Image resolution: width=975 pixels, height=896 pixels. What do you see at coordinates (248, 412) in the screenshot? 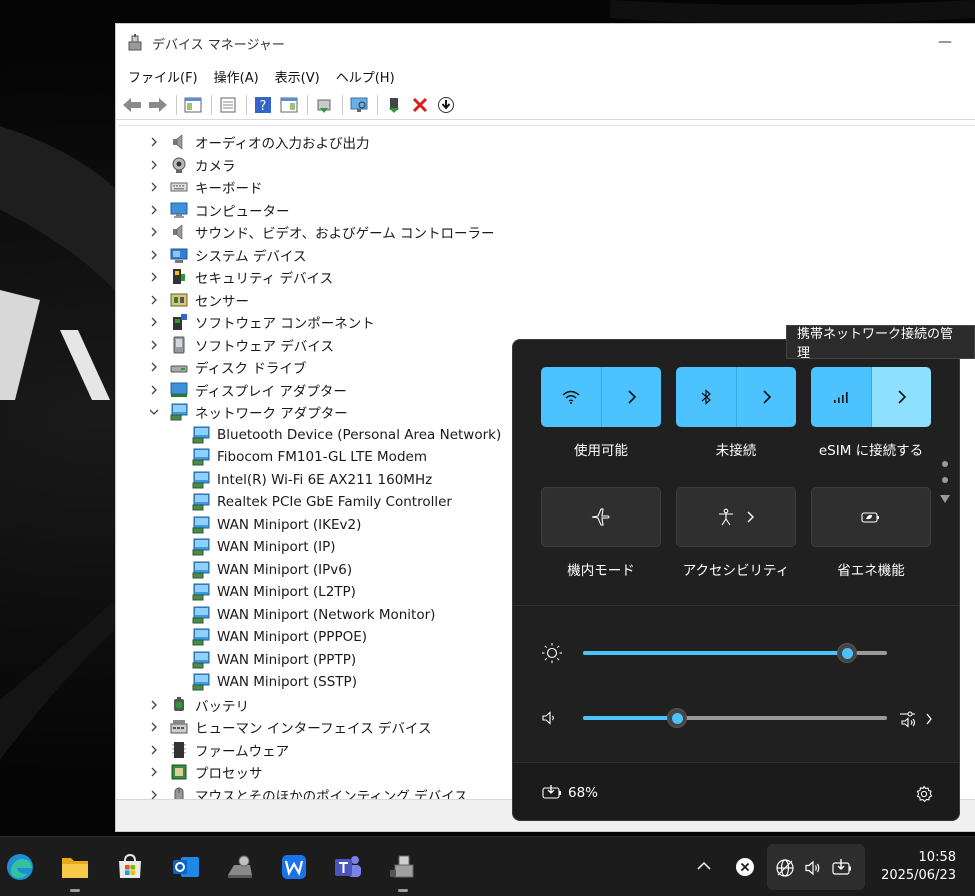
I see `tree-category-network-adapter: ネットワーク アダプター` at bounding box center [248, 412].